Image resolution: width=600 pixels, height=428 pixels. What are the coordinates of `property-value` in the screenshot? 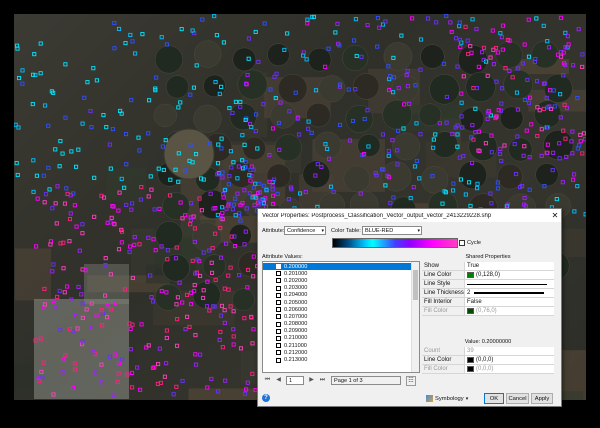 It's located at (509, 284).